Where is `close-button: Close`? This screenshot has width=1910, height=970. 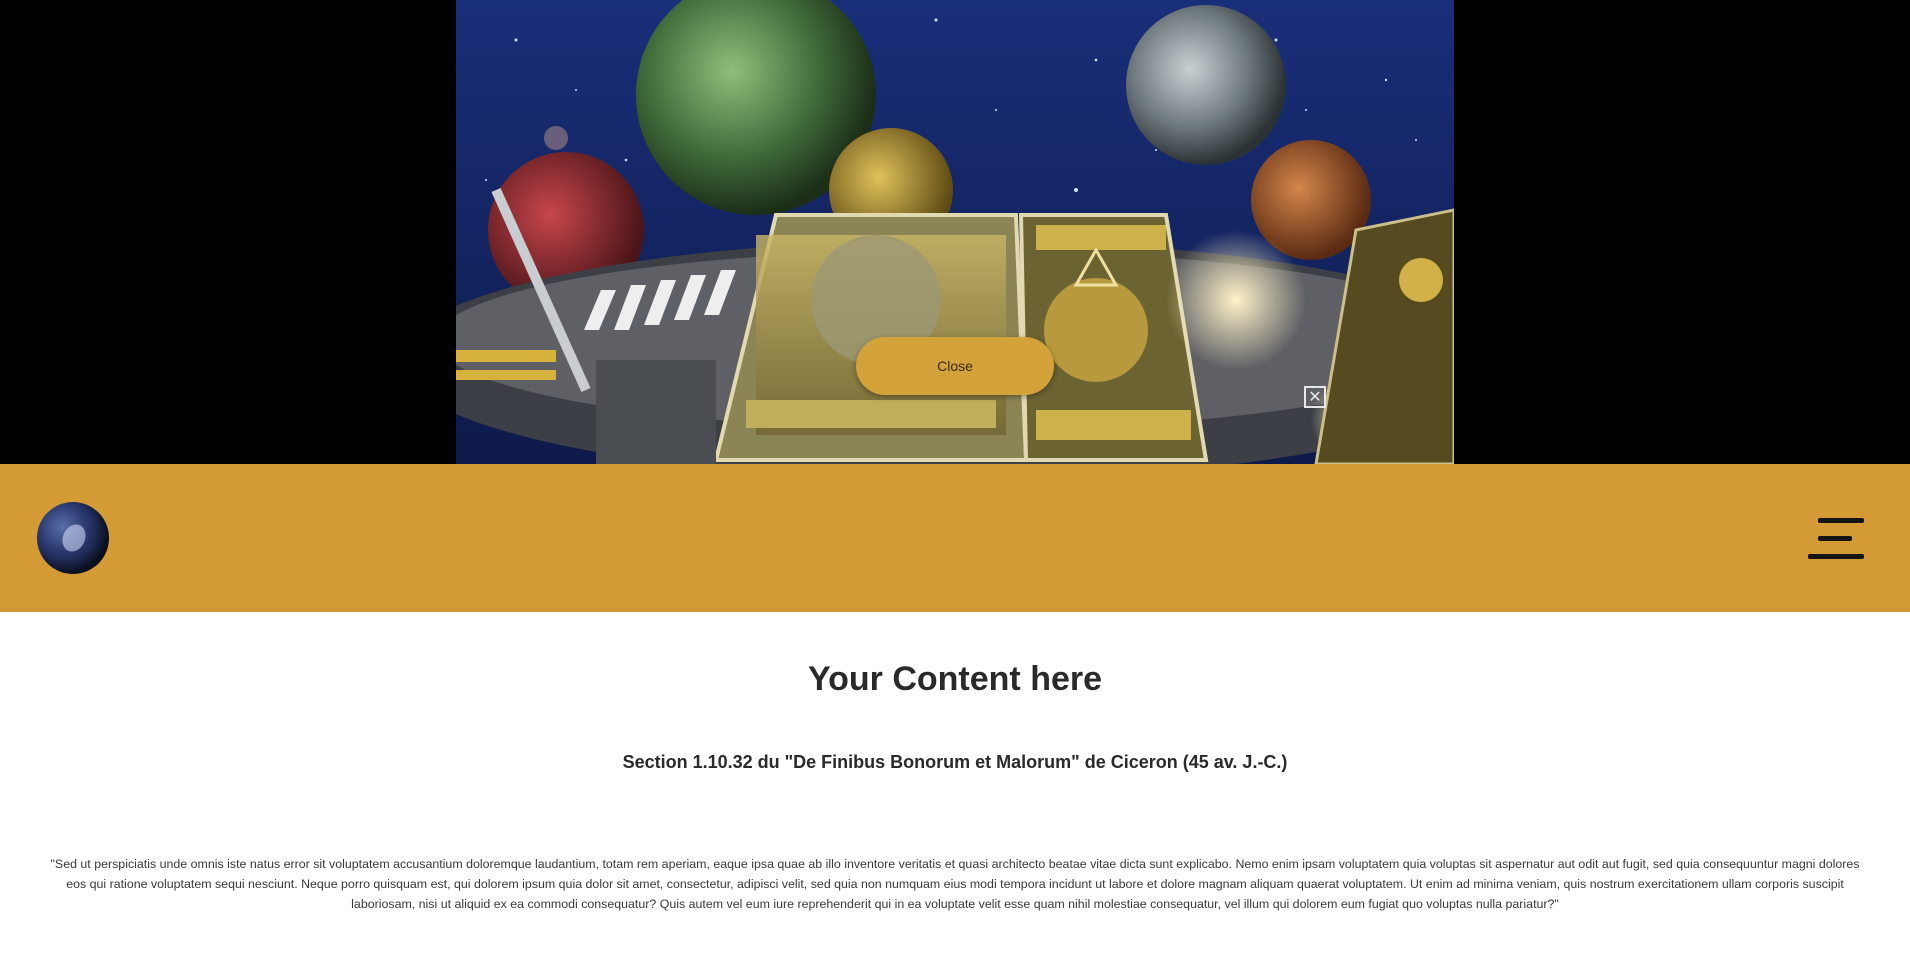 close-button: Close is located at coordinates (955, 366).